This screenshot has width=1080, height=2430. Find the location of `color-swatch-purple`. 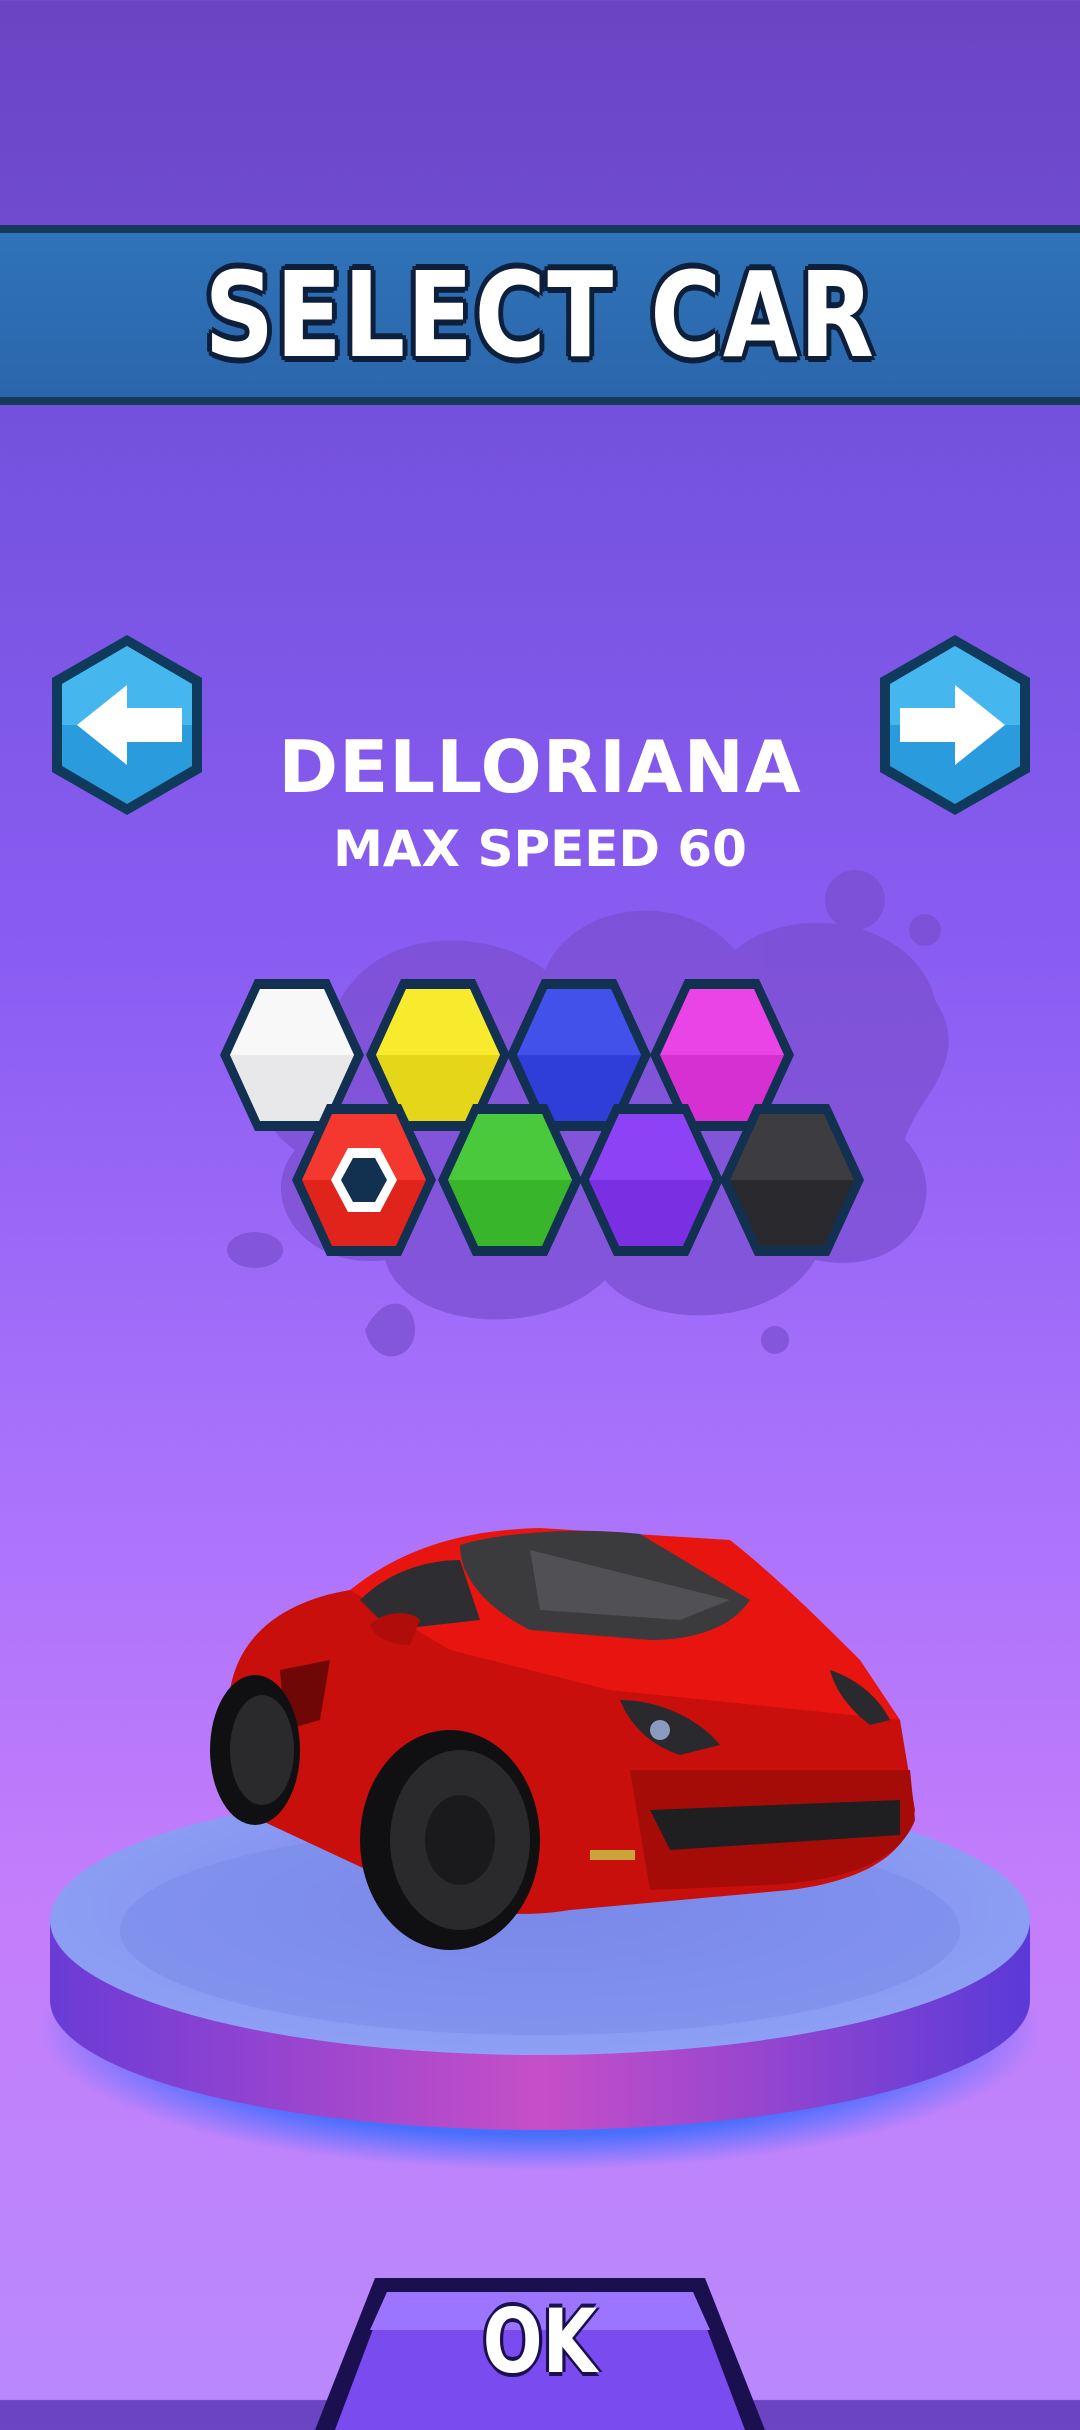

color-swatch-purple is located at coordinates (651, 1180).